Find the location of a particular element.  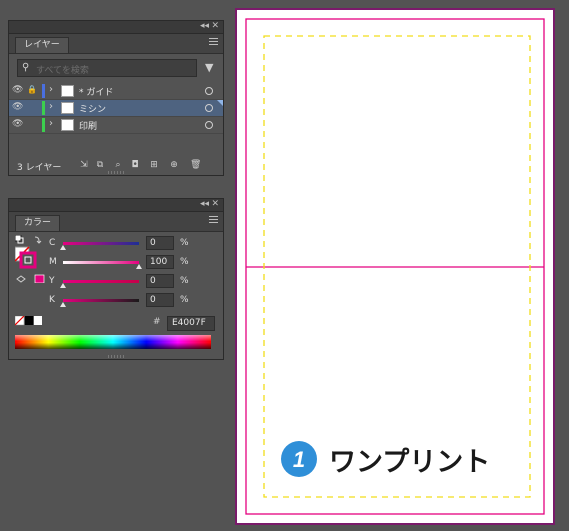

yellow-slider-knob is located at coordinates (63, 285).